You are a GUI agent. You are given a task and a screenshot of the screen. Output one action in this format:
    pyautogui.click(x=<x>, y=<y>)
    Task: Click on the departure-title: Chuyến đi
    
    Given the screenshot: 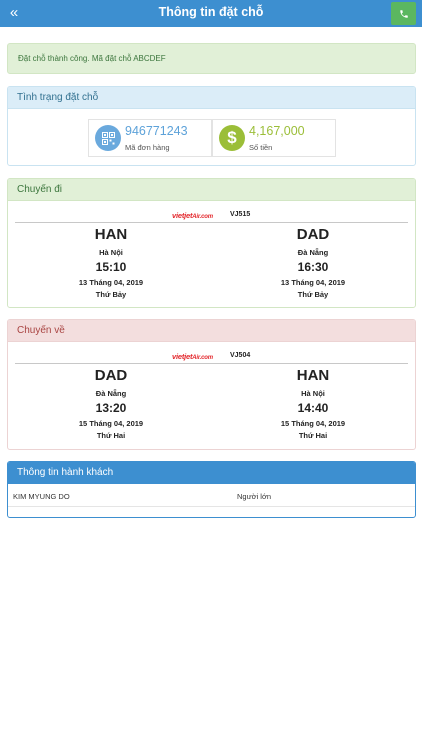 What is the action you would take?
    pyautogui.click(x=211, y=190)
    